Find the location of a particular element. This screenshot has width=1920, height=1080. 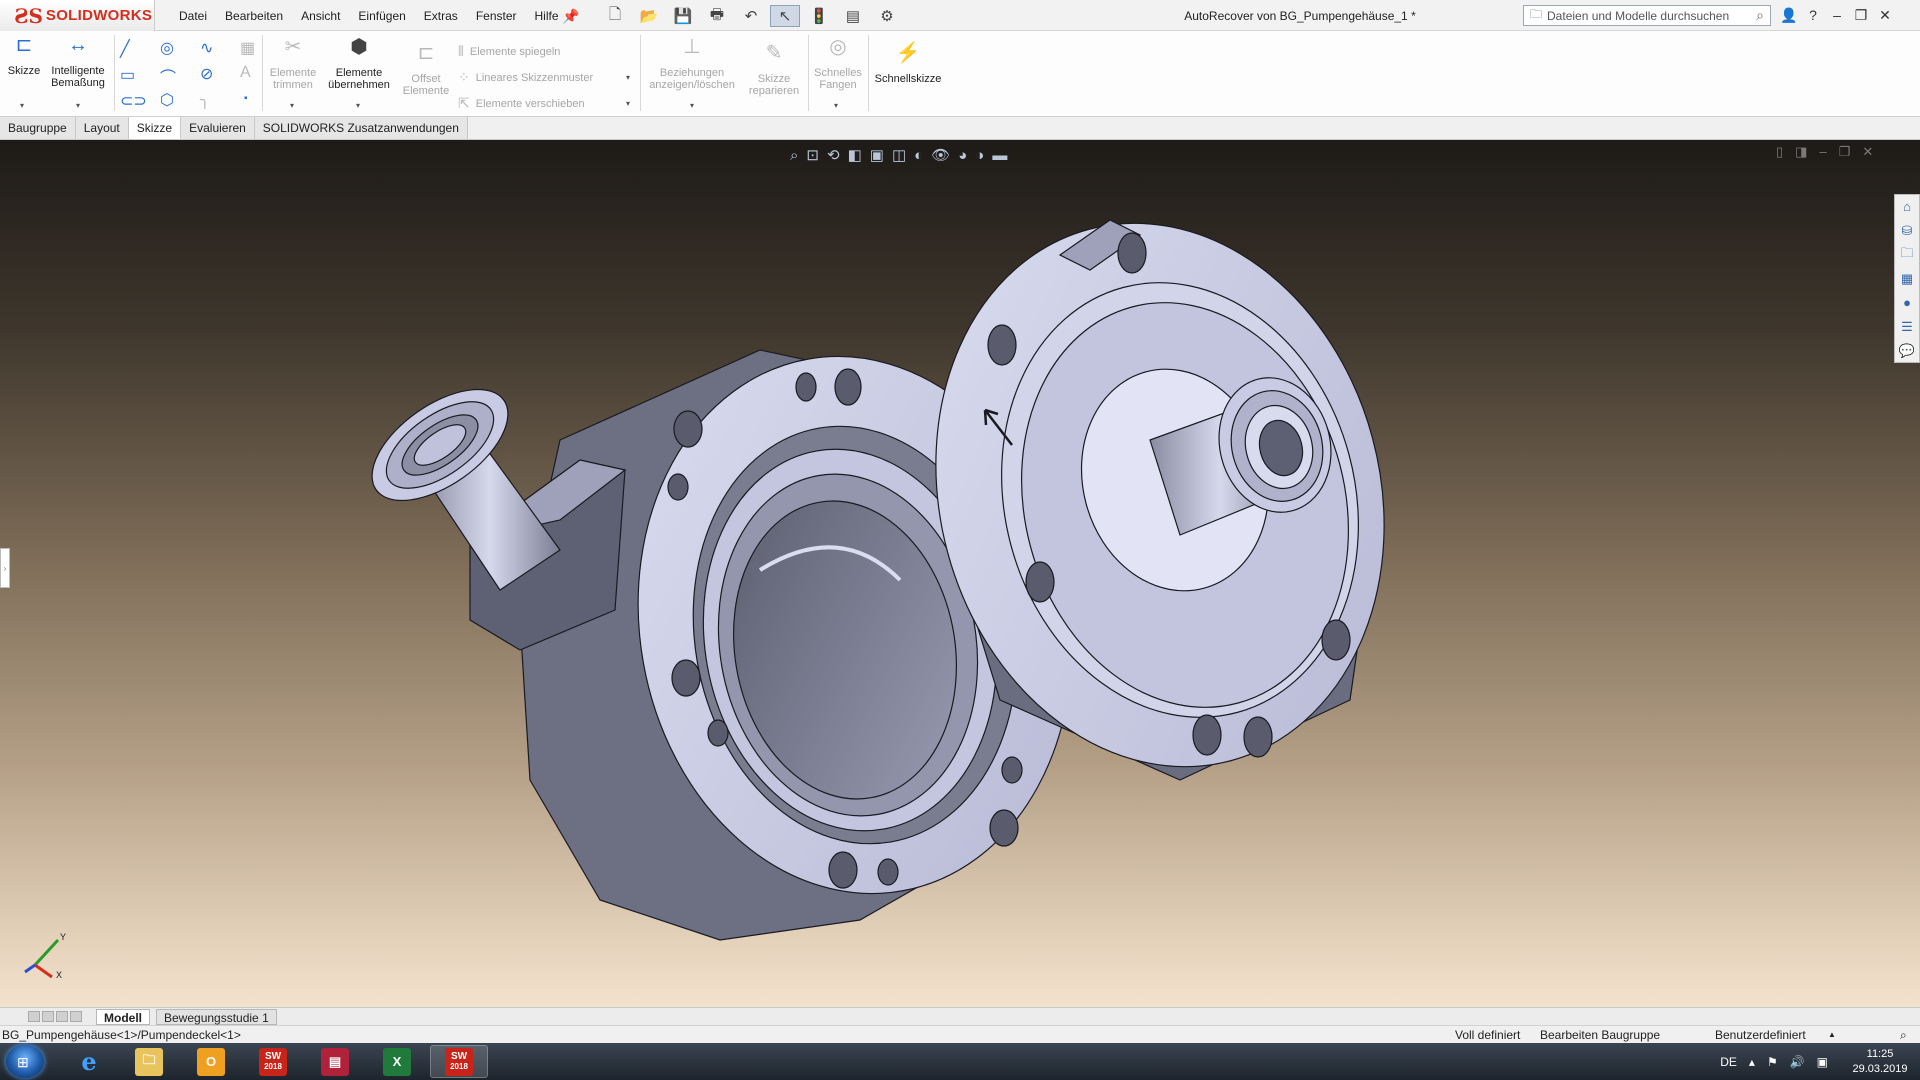

trim-entities-button: ✂ Elemente trimmen is located at coordinates (293, 64).